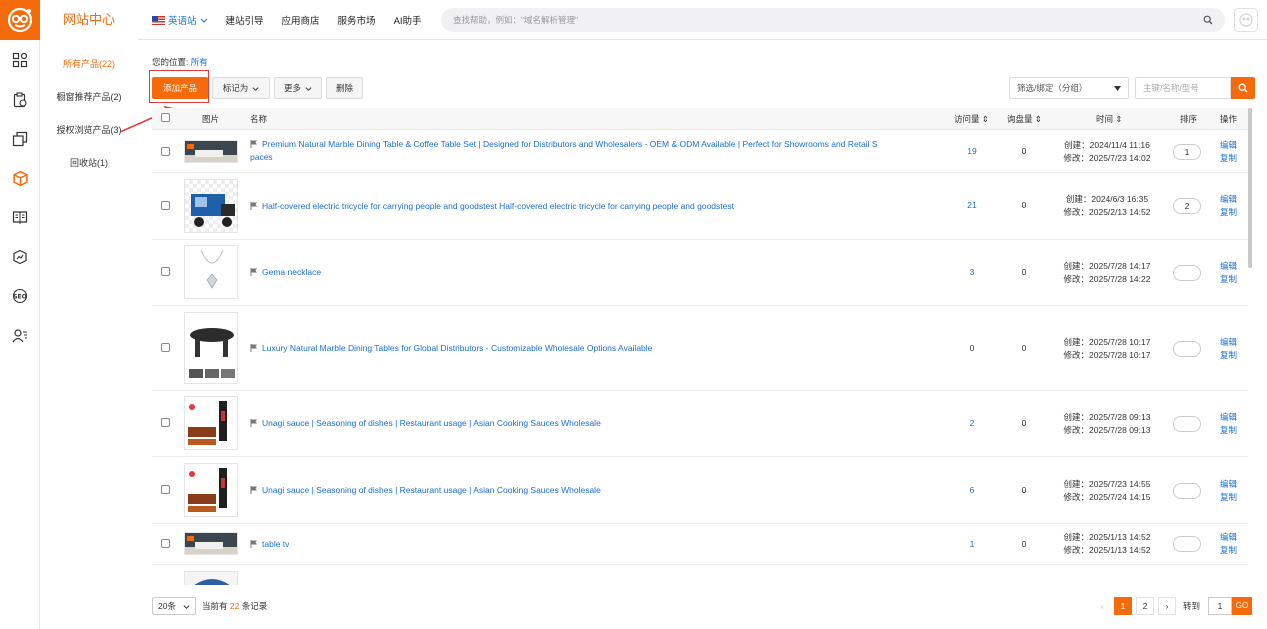  Describe the element at coordinates (1183, 88) in the screenshot. I see `keyword-search-input: 主键/名称/型号` at that location.